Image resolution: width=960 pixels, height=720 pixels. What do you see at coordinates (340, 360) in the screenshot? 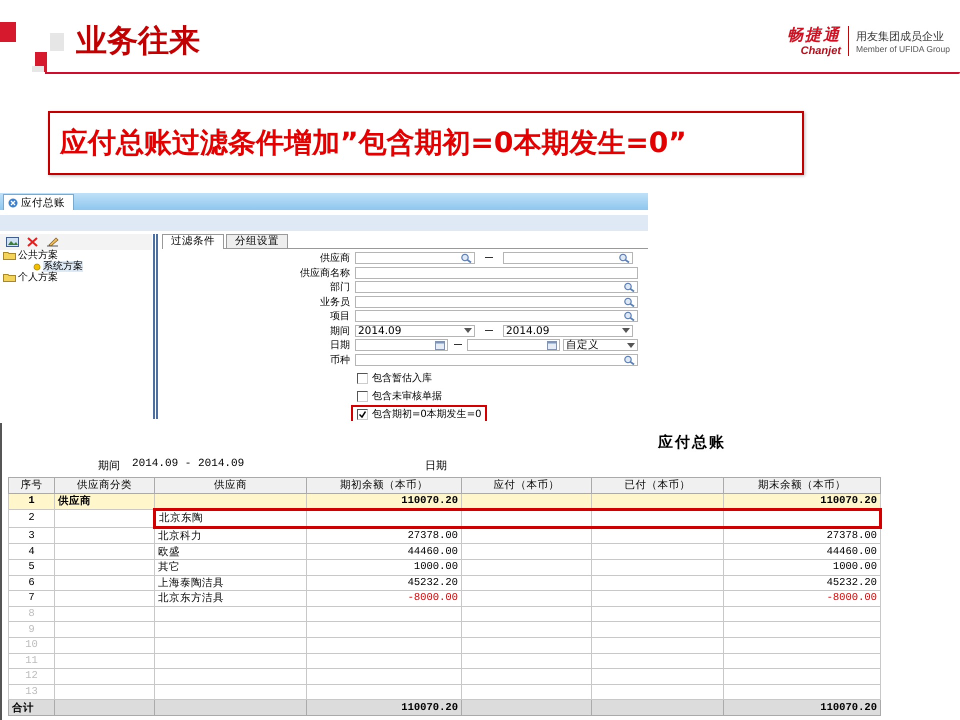
I see `field-label: 币种` at bounding box center [340, 360].